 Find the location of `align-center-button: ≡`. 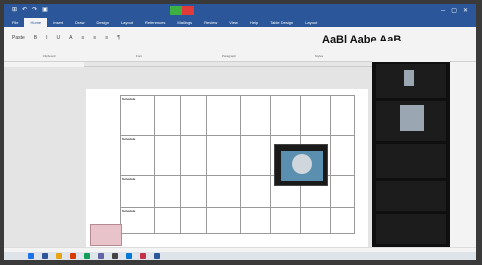

align-center-button: ≡ is located at coordinates (94, 38).